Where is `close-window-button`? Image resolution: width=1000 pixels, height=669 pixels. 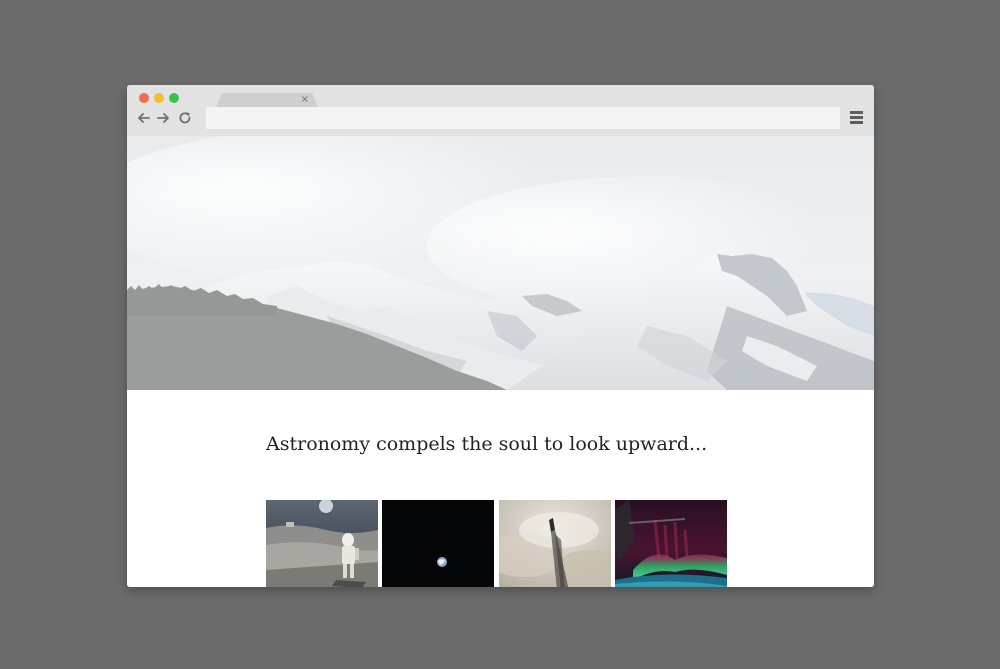 close-window-button is located at coordinates (144, 98).